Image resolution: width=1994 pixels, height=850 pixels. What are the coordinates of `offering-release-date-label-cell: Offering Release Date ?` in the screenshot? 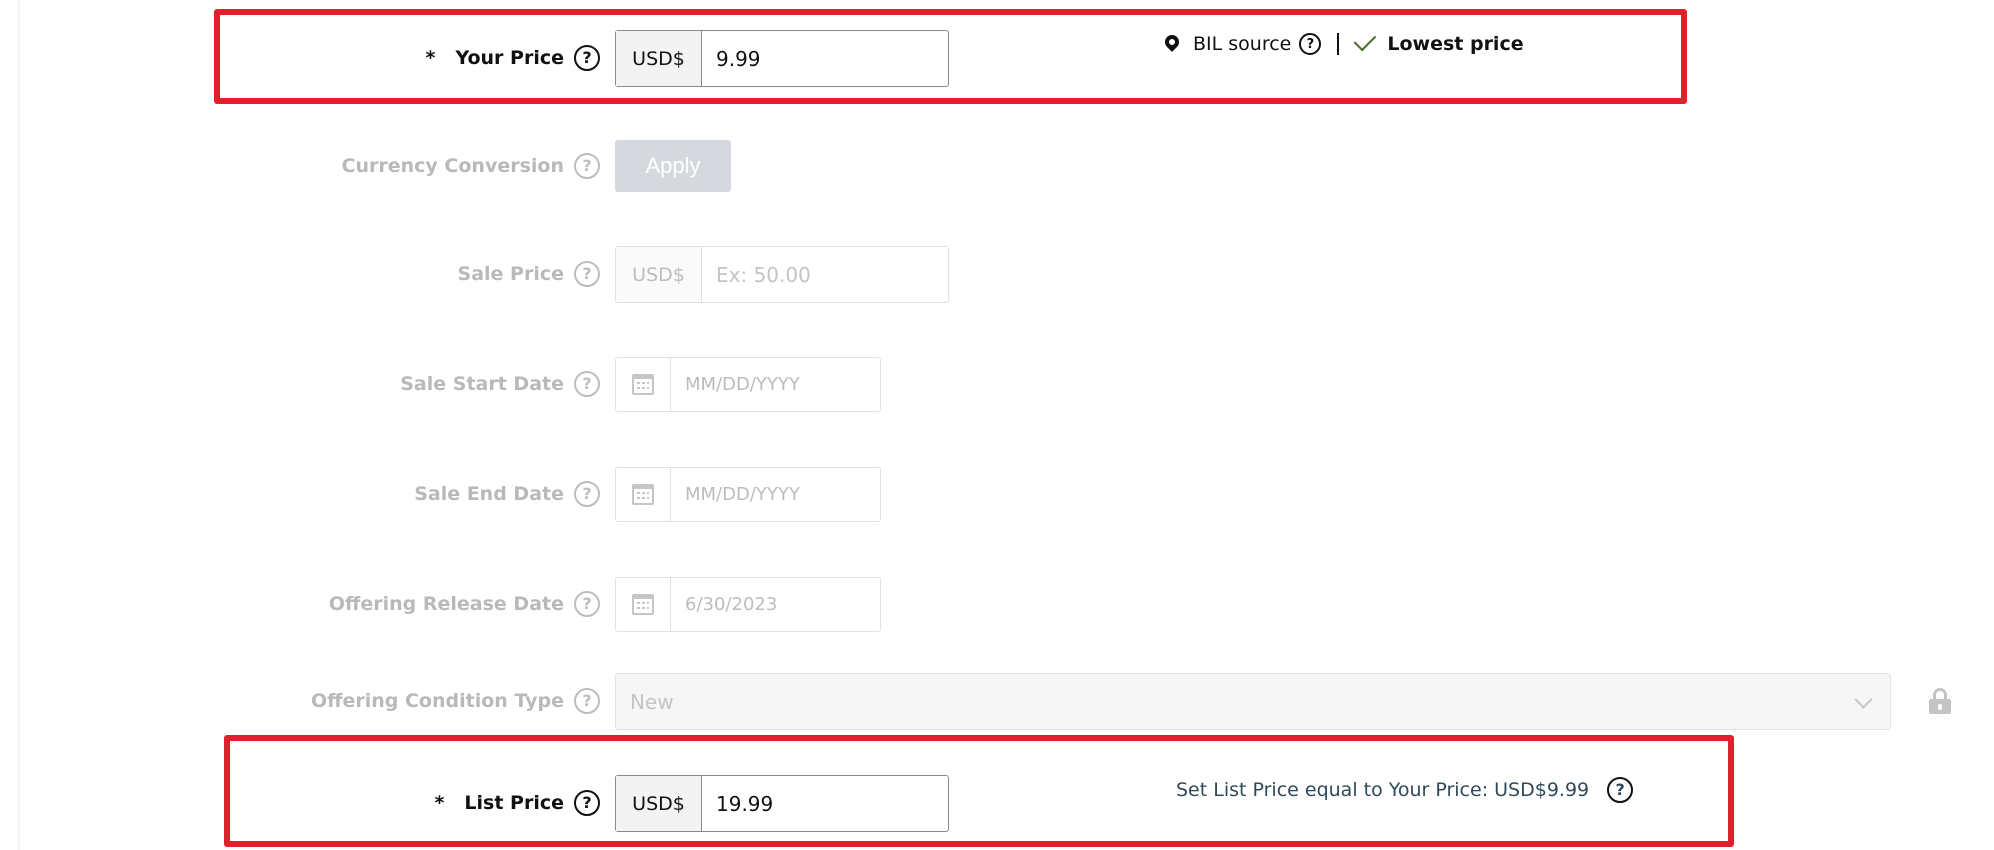 It's located at (464, 604).